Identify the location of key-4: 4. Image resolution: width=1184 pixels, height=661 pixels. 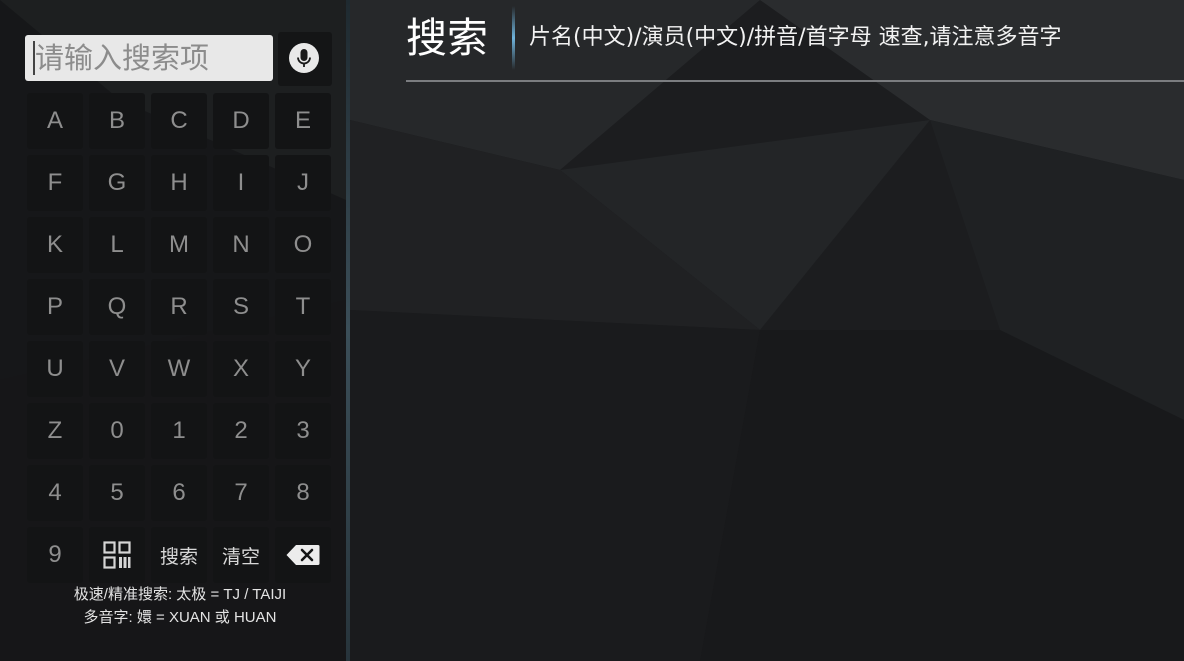
(55, 493).